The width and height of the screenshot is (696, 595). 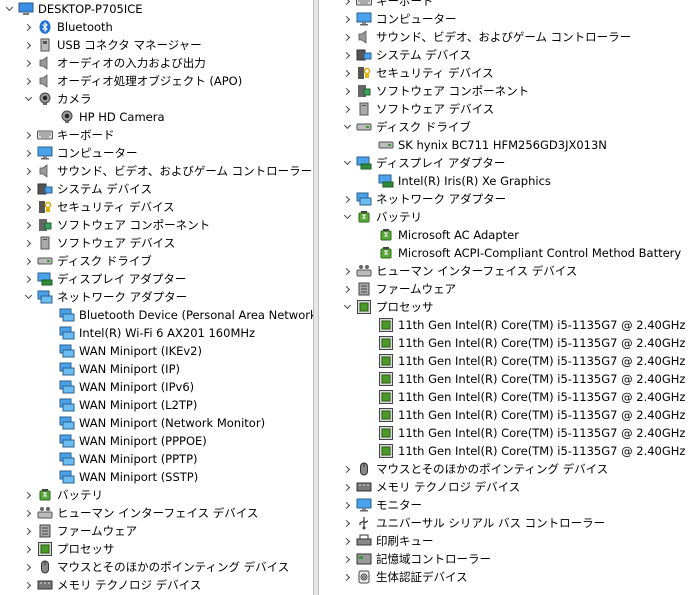 What do you see at coordinates (156, 333) in the screenshot?
I see `device-item-intel-r-wi-fi-6-ax201-160mhz: Intel(R) Wi-Fi 6 AX201 160MHz` at bounding box center [156, 333].